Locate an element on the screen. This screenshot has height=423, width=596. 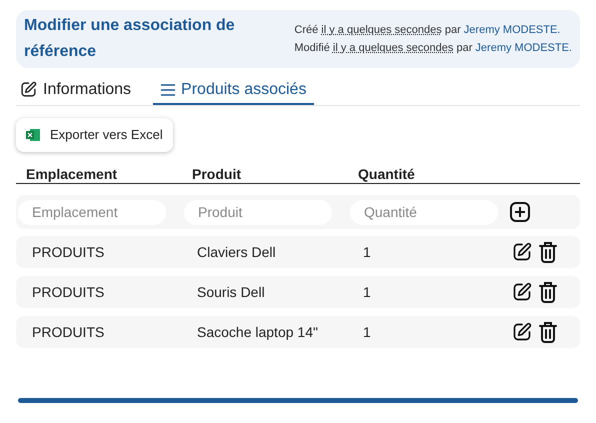
table-cell-text: Sacoche laptop 14" is located at coordinates (258, 332).